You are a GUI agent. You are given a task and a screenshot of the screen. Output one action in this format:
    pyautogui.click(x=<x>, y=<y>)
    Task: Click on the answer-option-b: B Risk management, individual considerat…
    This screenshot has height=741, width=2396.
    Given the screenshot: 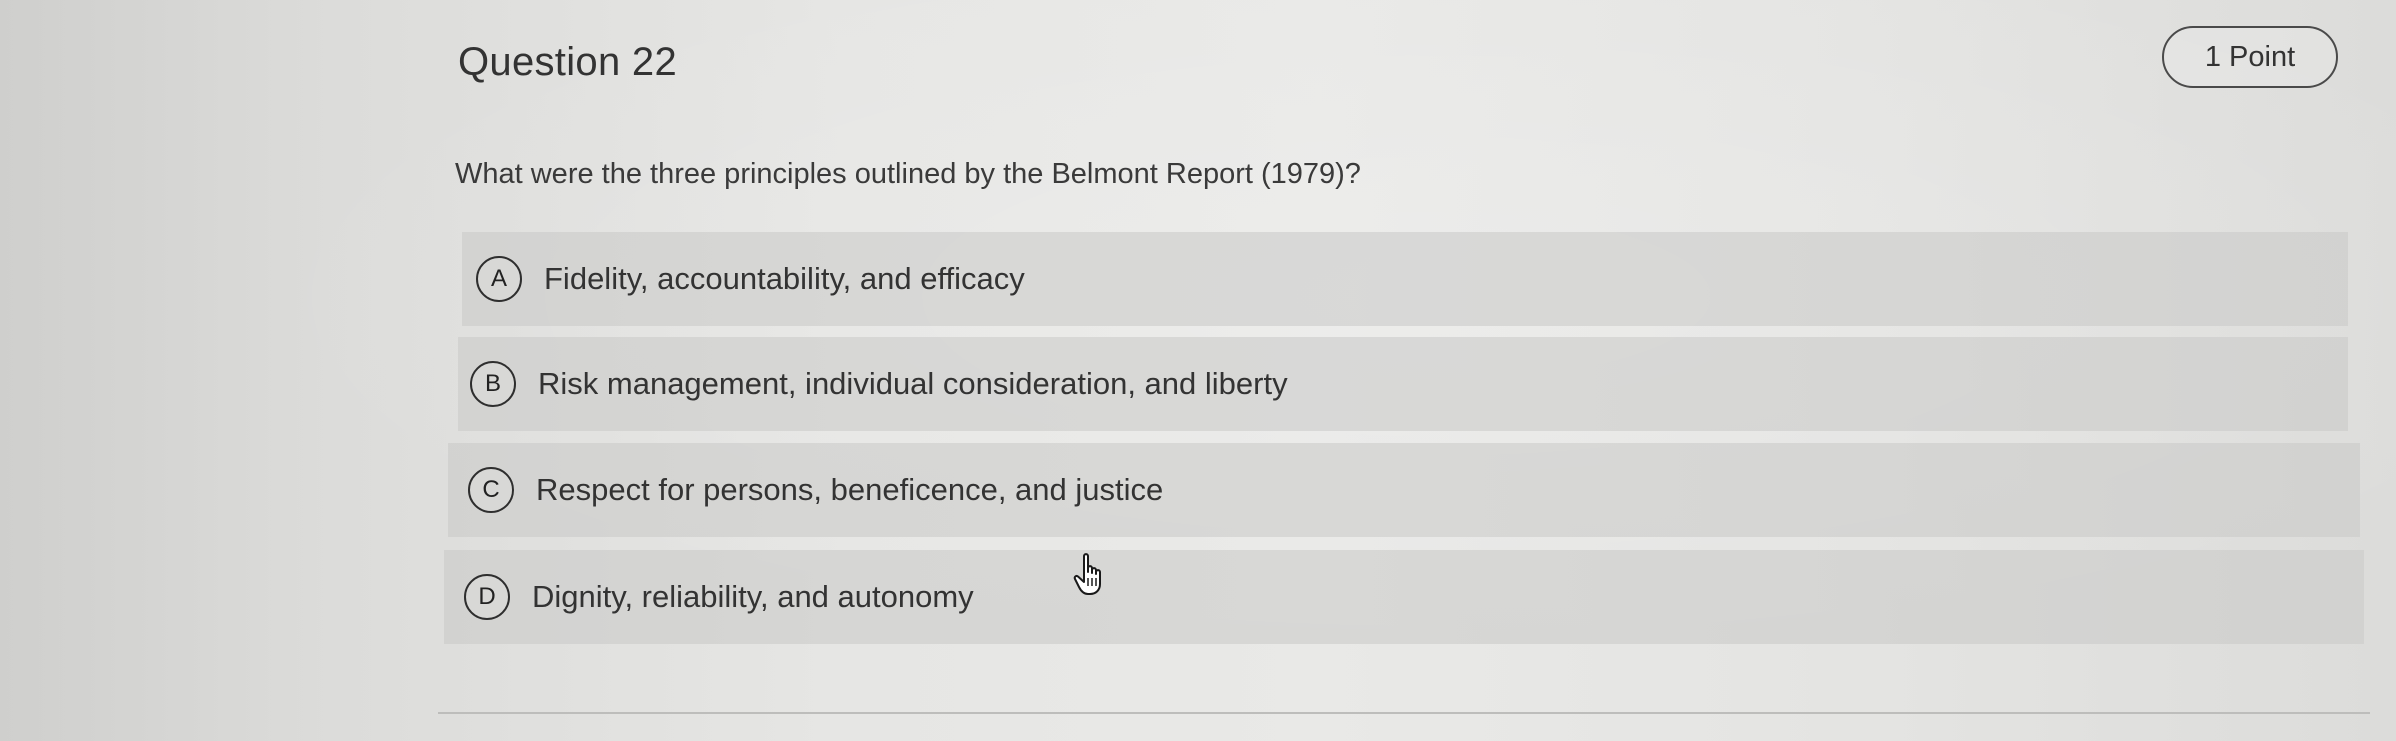 What is the action you would take?
    pyautogui.click(x=1403, y=384)
    